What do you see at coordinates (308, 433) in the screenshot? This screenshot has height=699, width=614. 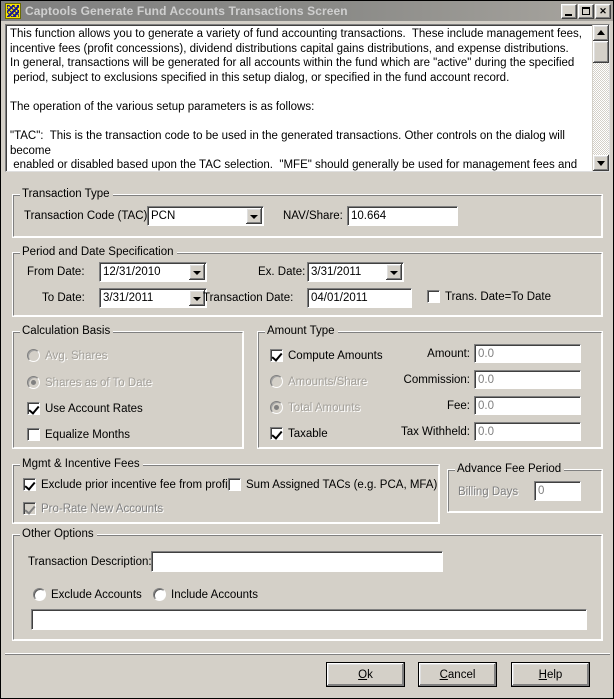 I see `checkbox-taxable-label: Taxable` at bounding box center [308, 433].